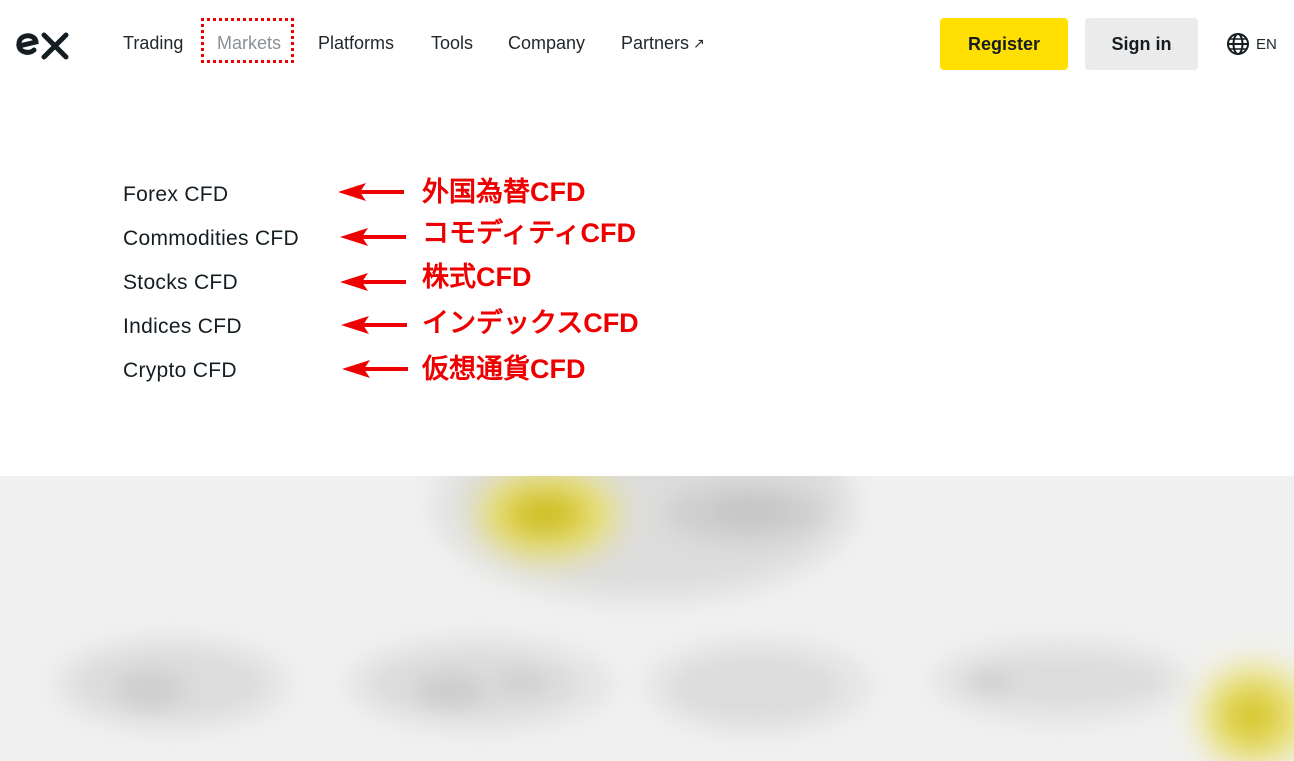  What do you see at coordinates (211, 239) in the screenshot?
I see `market-commodities-cfd: Commodities CFD` at bounding box center [211, 239].